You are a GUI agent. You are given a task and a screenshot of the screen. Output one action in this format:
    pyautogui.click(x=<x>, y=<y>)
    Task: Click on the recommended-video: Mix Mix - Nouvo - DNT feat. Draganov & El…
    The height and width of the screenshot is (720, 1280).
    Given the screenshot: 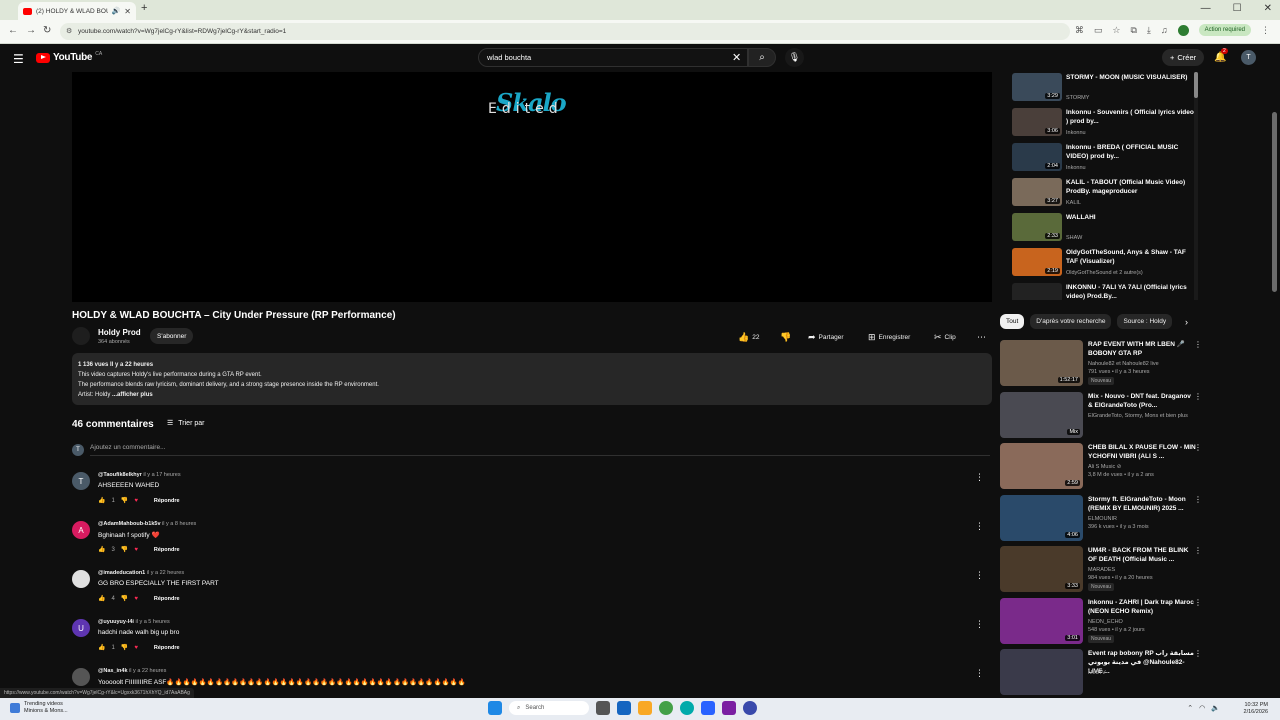 What is the action you would take?
    pyautogui.click(x=1102, y=415)
    